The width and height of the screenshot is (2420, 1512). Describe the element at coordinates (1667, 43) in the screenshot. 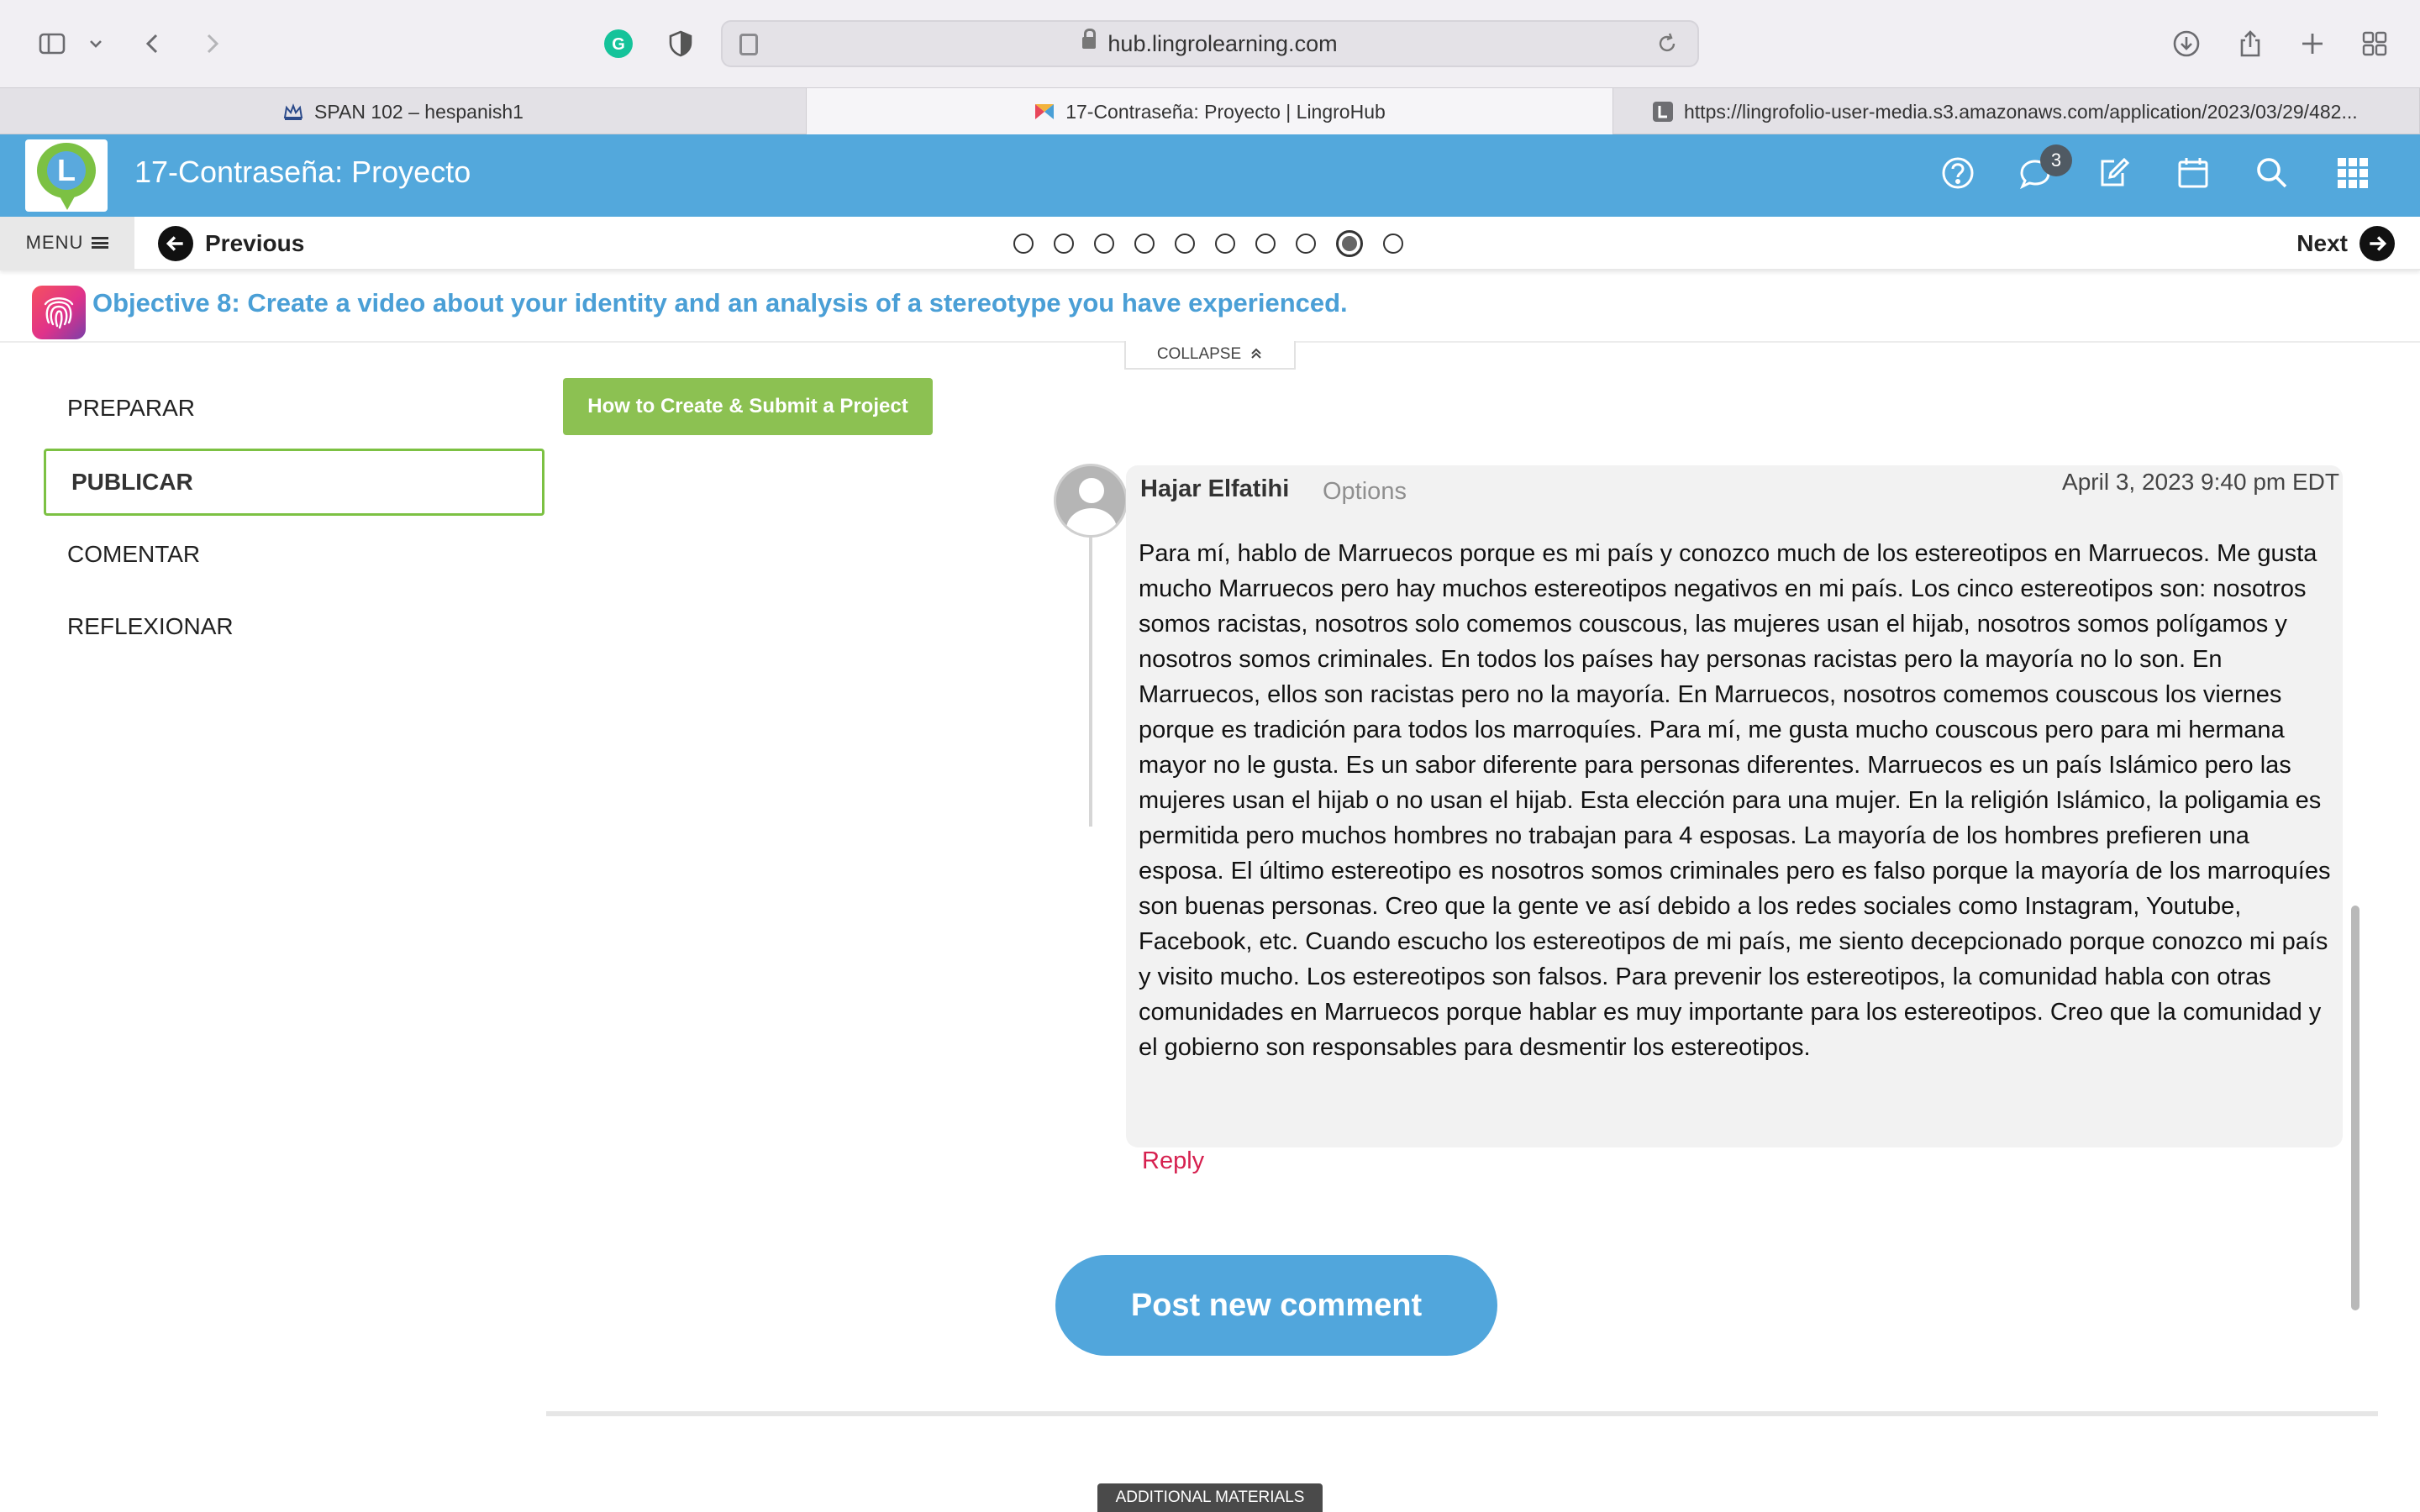

I see `reload-icon` at that location.